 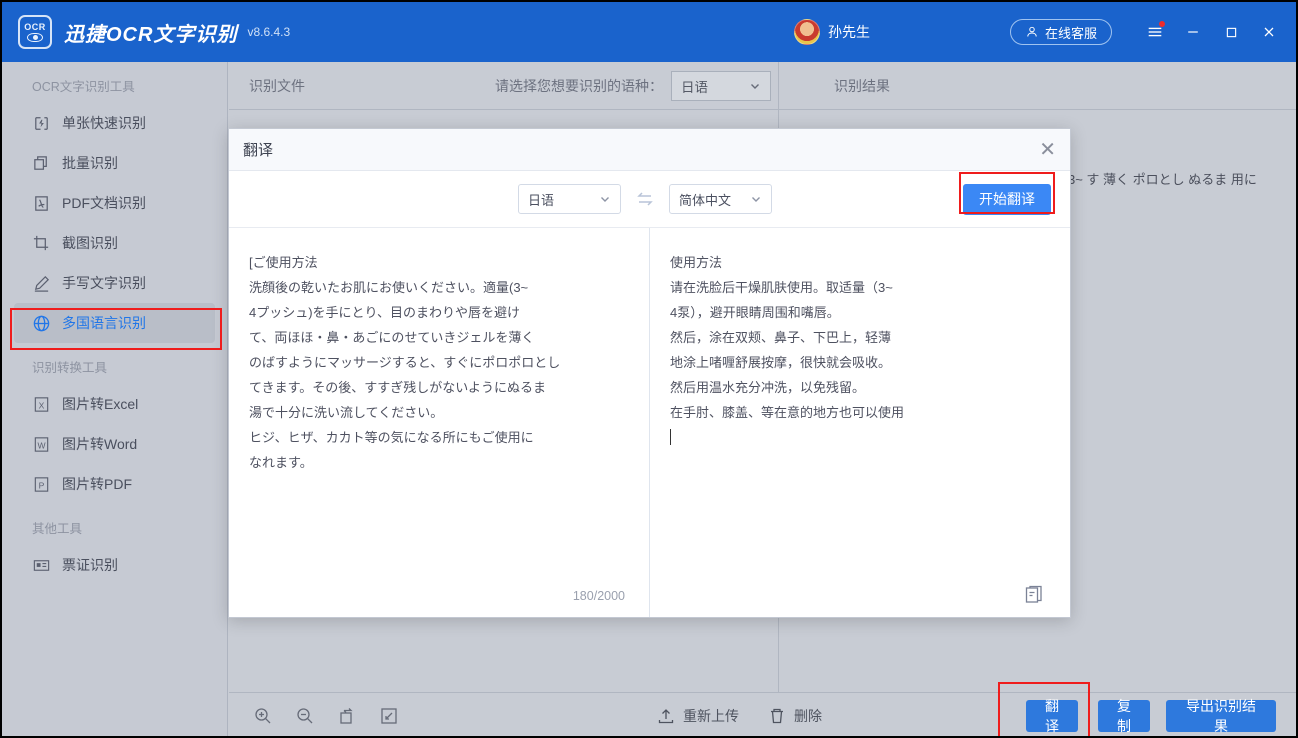 I want to click on trash-icon, so click(x=777, y=715).